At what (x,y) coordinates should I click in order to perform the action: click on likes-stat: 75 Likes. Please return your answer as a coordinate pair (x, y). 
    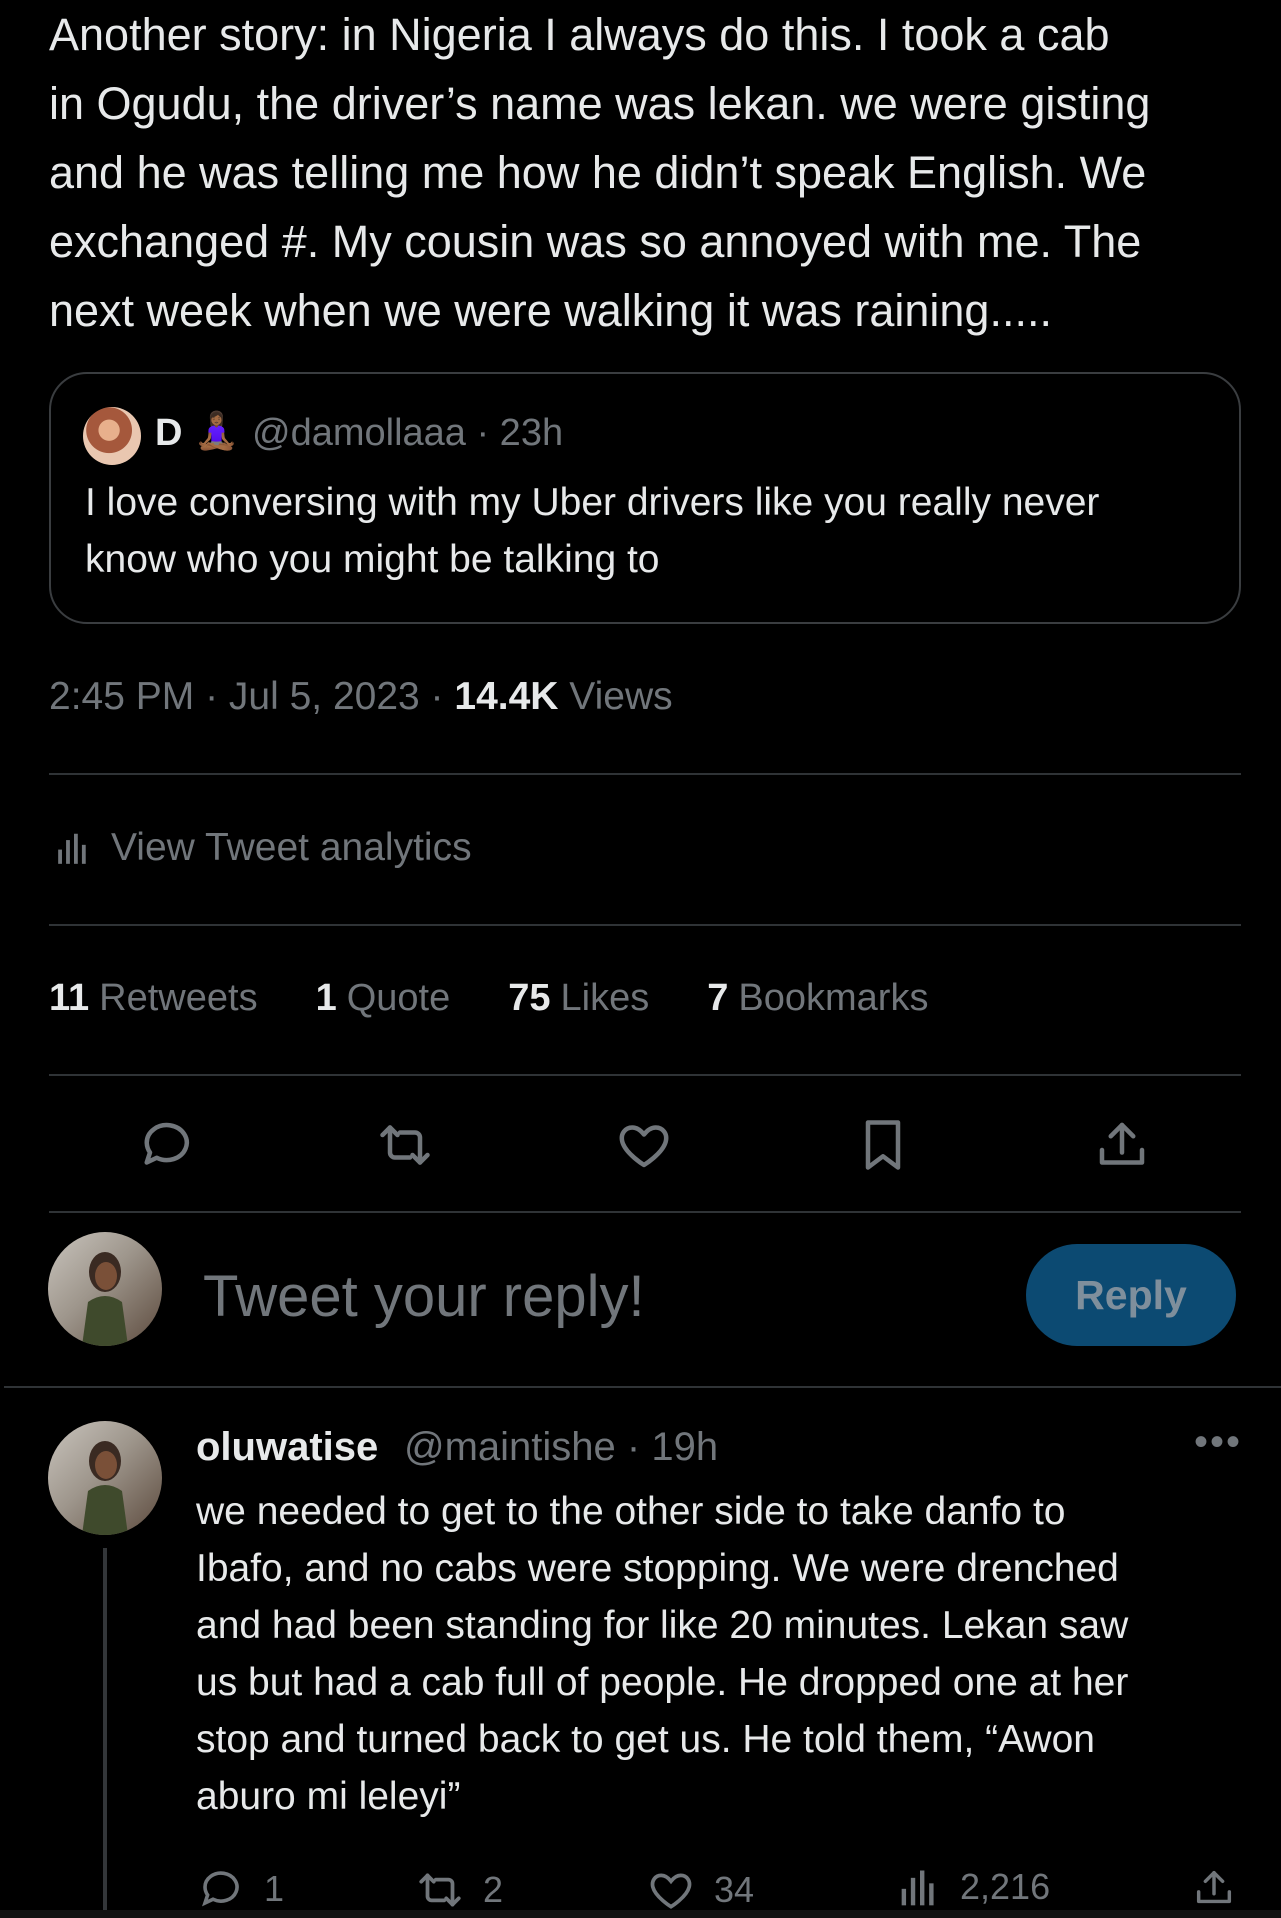
    Looking at the image, I should click on (578, 998).